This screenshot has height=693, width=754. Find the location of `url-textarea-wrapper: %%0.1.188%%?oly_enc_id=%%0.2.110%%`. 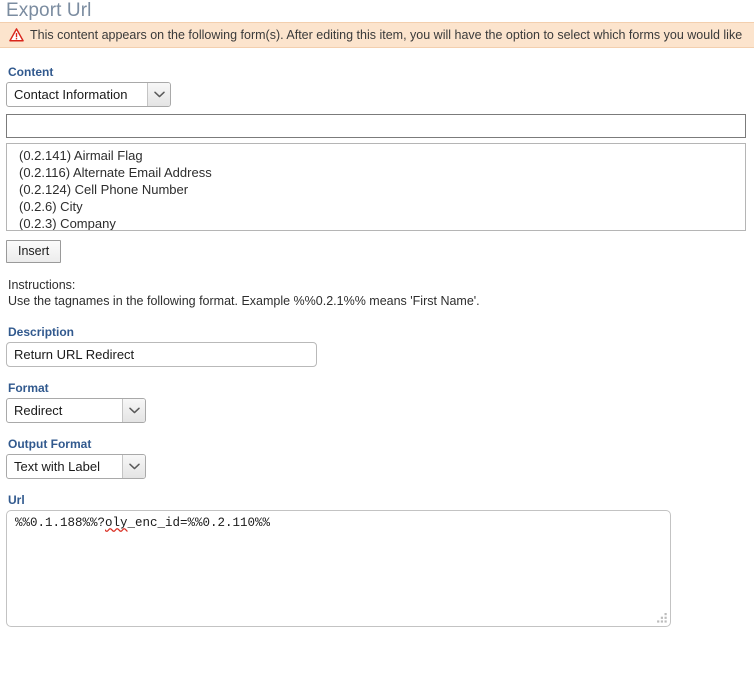

url-textarea-wrapper: %%0.1.188%%?oly_enc_id=%%0.2.110%% is located at coordinates (338, 568).